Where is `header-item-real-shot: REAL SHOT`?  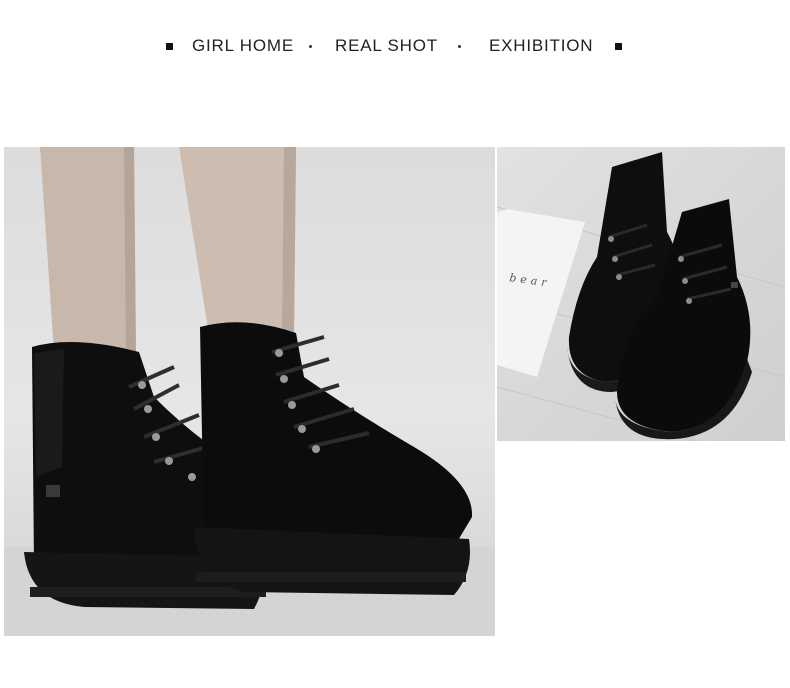
header-item-real-shot: REAL SHOT is located at coordinates (386, 45).